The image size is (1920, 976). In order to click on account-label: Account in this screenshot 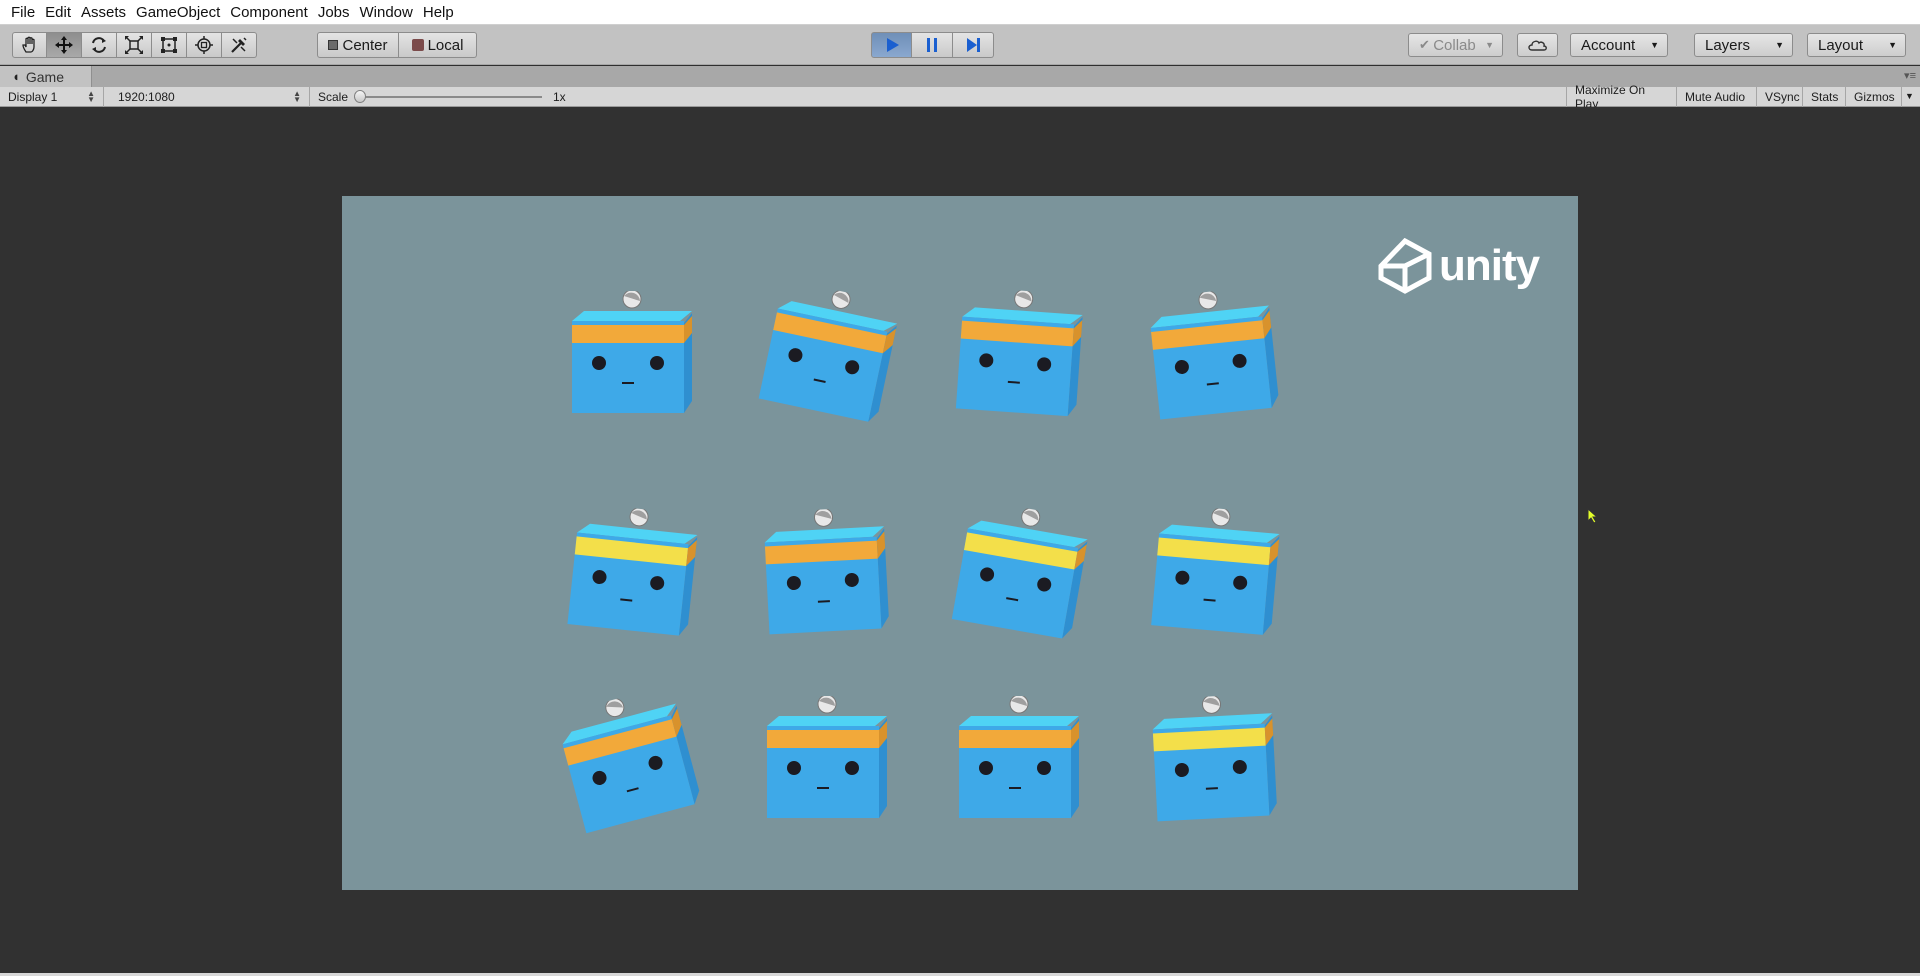, I will do `click(1608, 45)`.